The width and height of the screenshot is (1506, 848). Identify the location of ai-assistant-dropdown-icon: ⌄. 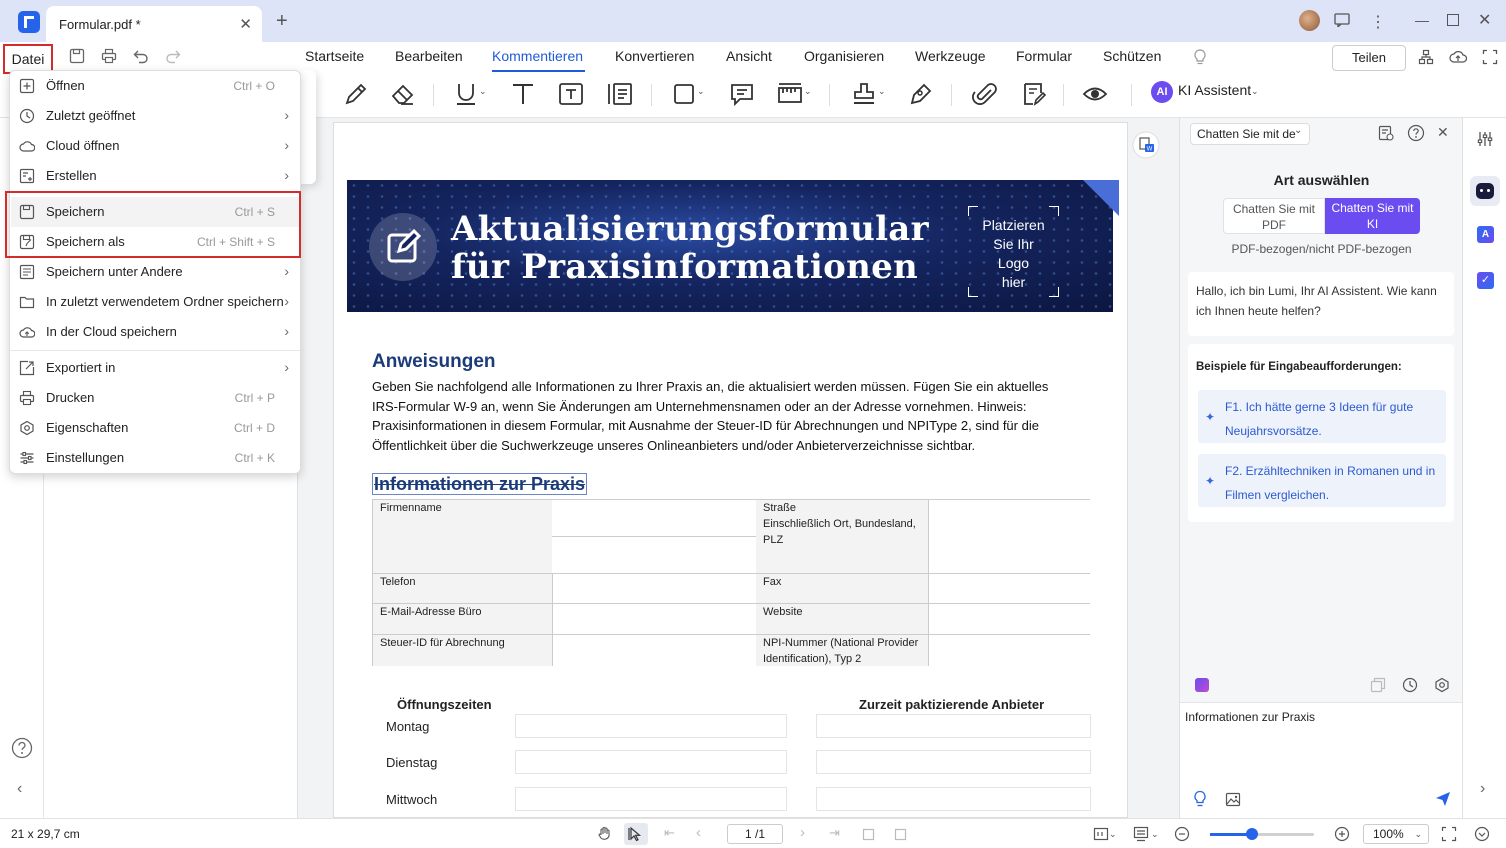
(1255, 91).